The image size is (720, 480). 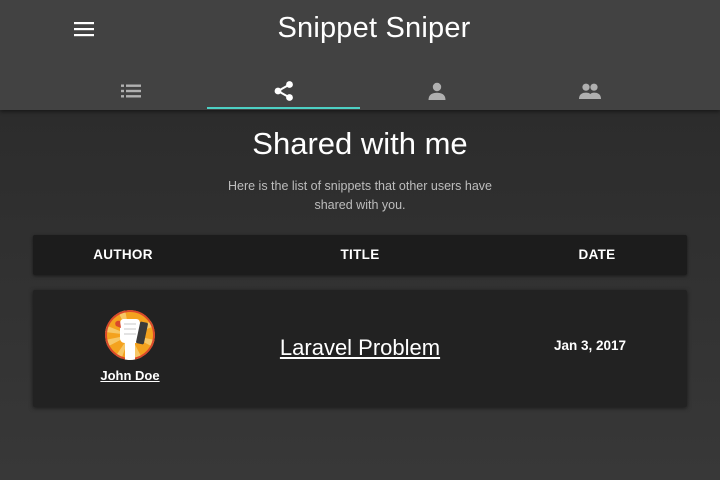 I want to click on share-icon, so click(x=283, y=91).